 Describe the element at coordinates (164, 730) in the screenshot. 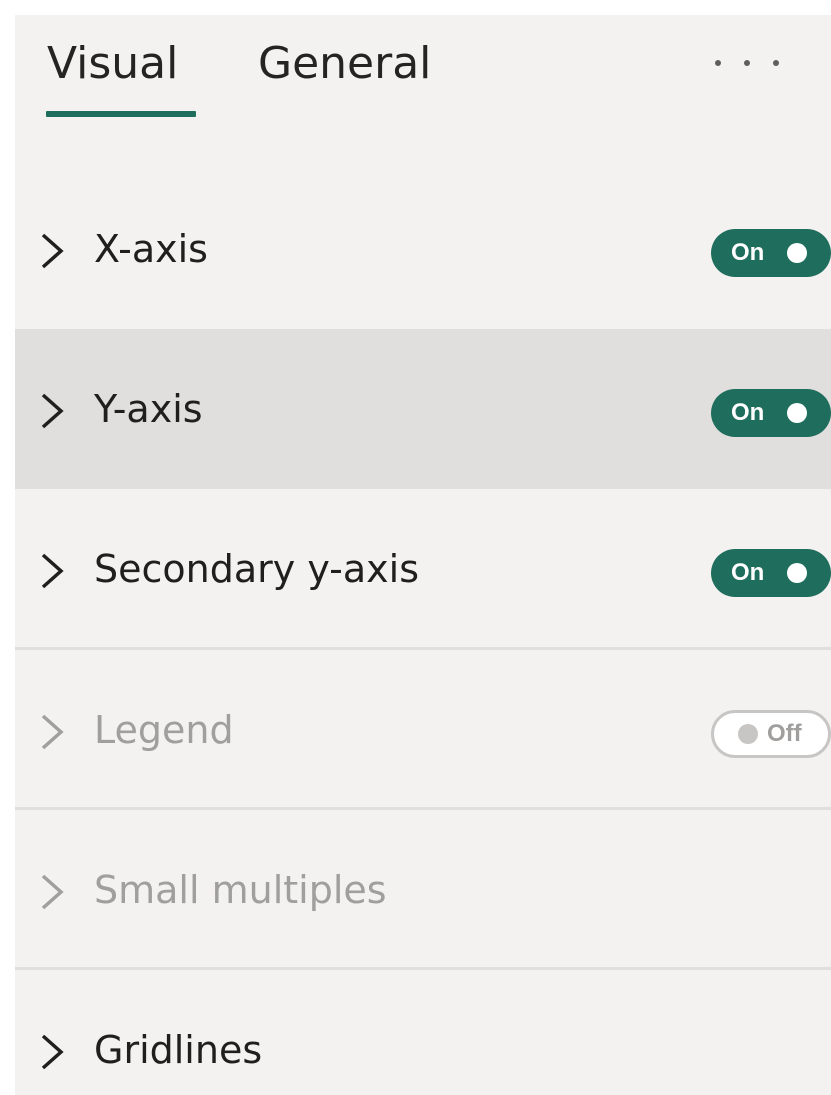

I see `section-label: Legend` at that location.